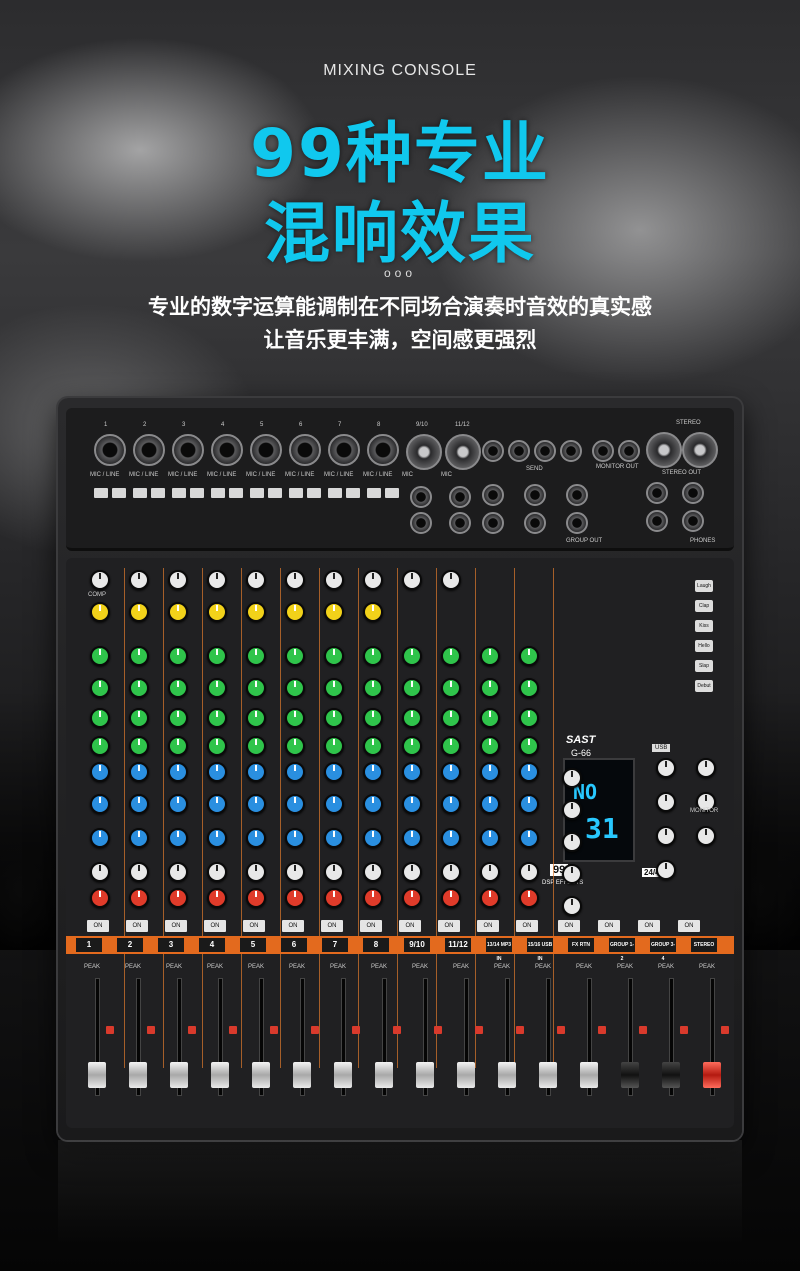  Describe the element at coordinates (704, 646) in the screenshot. I see `effect-preset-button: Hello` at that location.